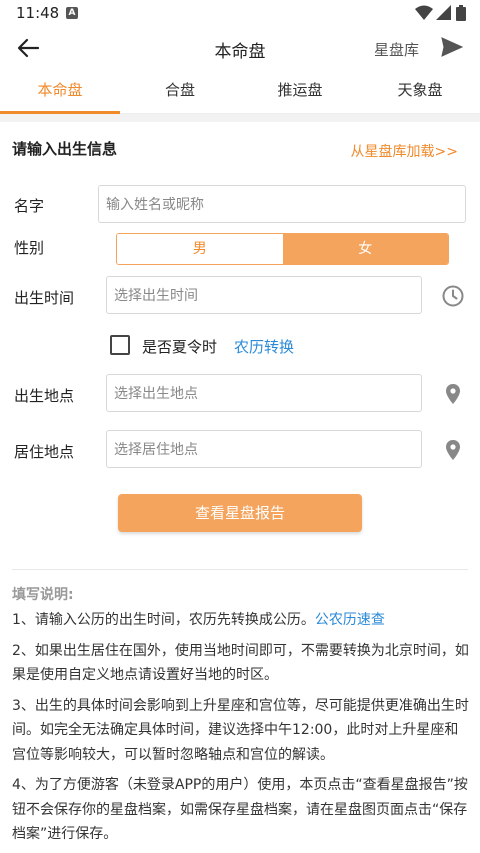  I want to click on load-from-library-link: 从星盘库加载>>, so click(404, 151).